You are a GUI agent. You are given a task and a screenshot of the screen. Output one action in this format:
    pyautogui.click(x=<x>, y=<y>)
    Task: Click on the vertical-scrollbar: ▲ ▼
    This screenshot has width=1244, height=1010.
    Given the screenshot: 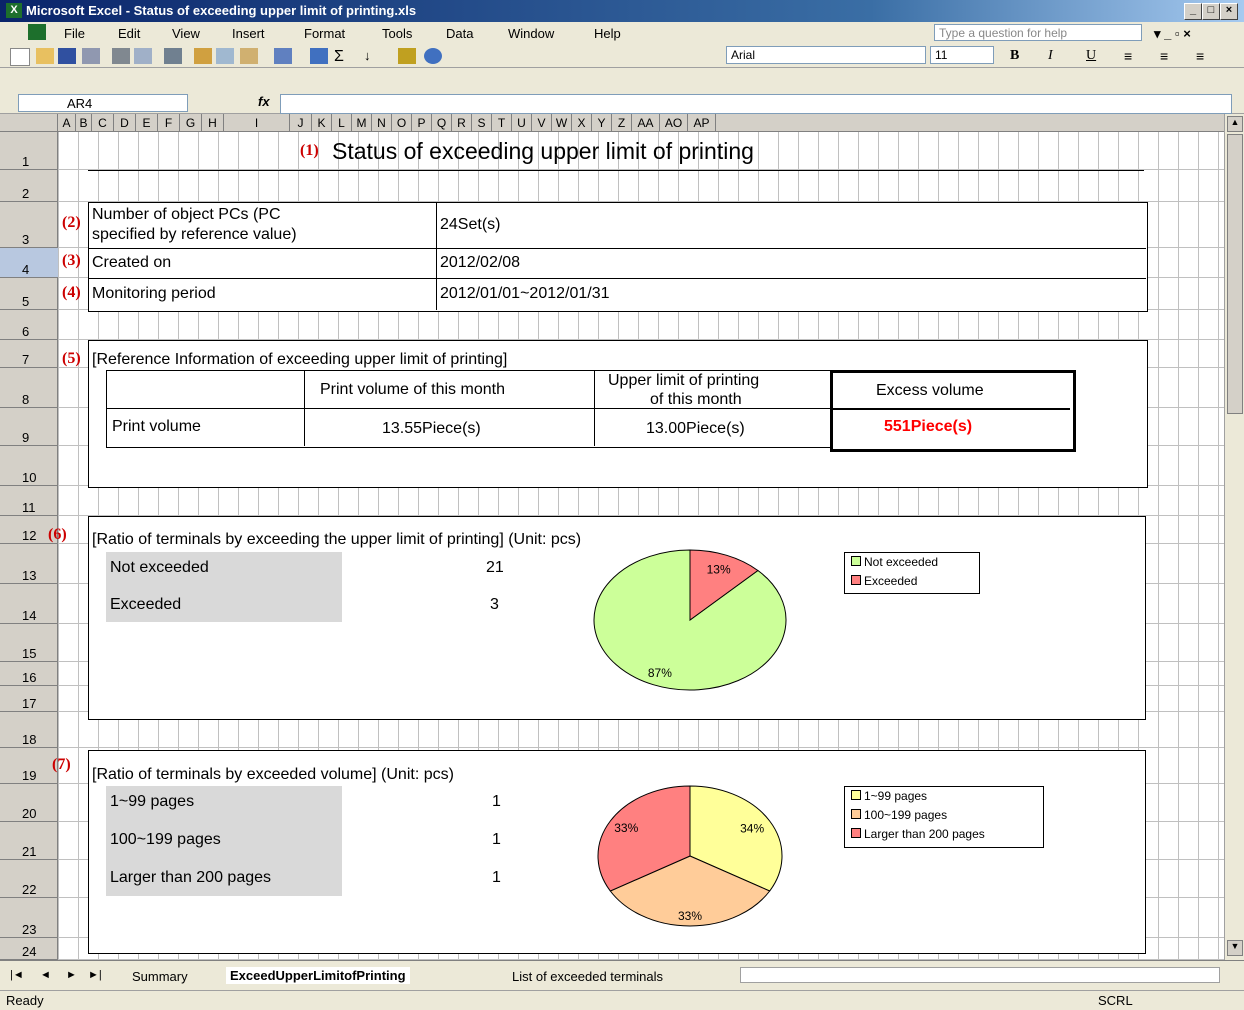 What is the action you would take?
    pyautogui.click(x=1234, y=537)
    